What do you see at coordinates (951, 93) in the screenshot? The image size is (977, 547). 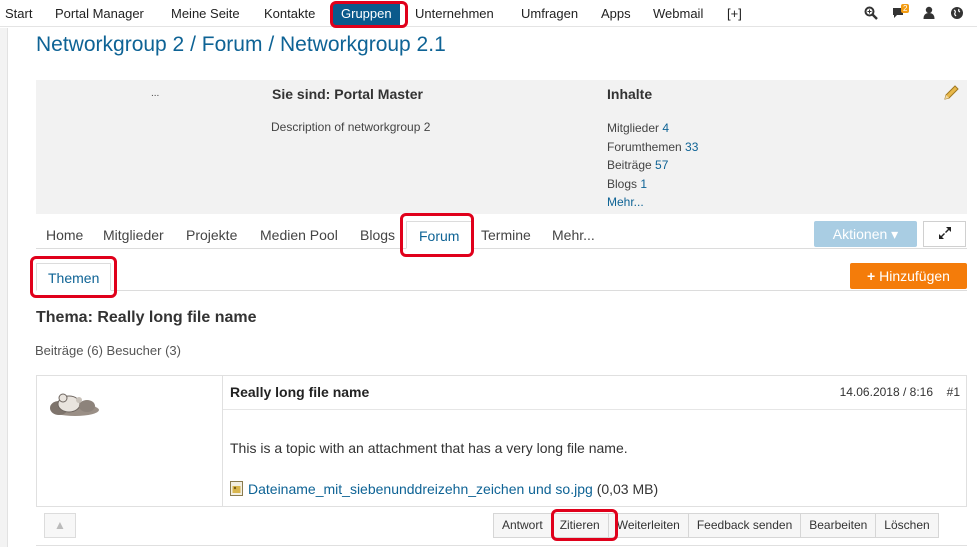 I see `pencil-icon` at bounding box center [951, 93].